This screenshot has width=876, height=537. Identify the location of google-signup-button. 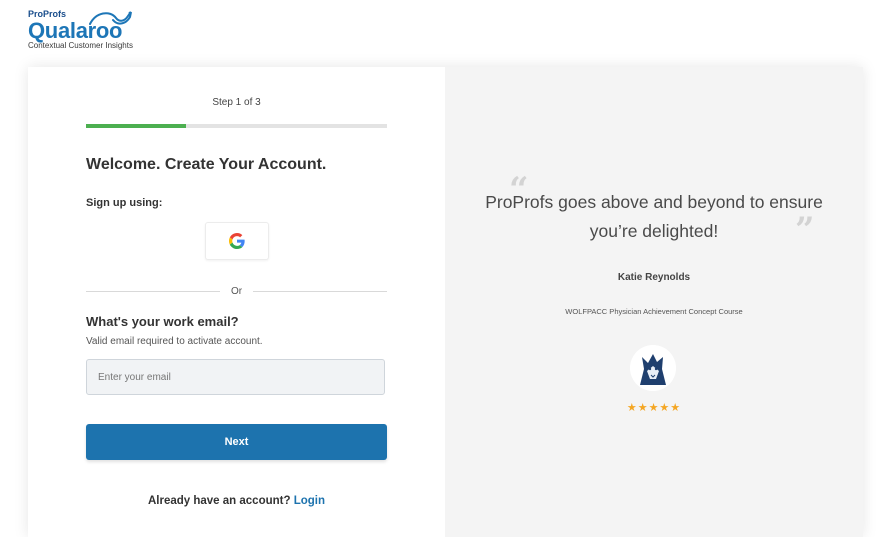
(237, 241).